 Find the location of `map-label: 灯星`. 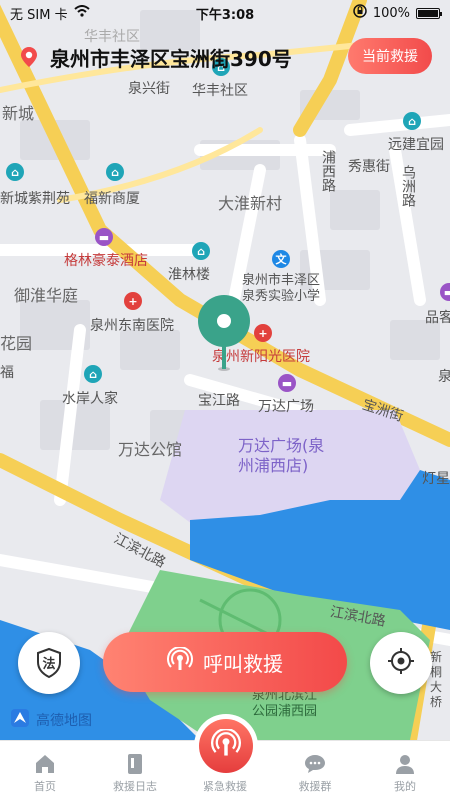

map-label: 灯星 is located at coordinates (436, 479).